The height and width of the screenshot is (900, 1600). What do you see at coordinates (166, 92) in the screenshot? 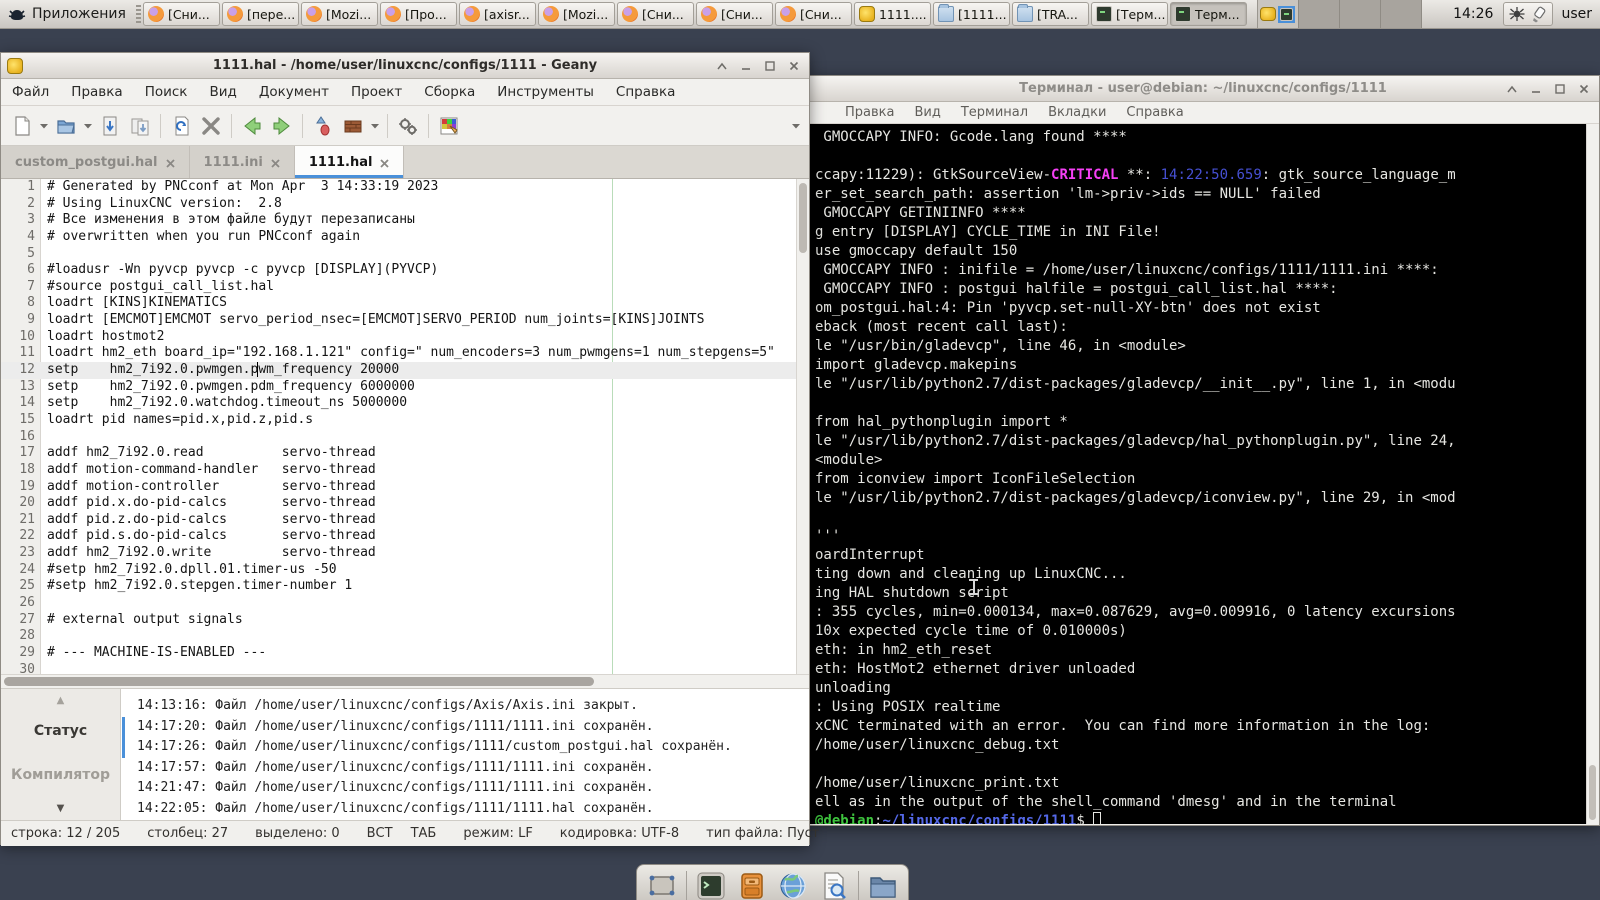
I see `geany-menu-item: Поиск` at bounding box center [166, 92].